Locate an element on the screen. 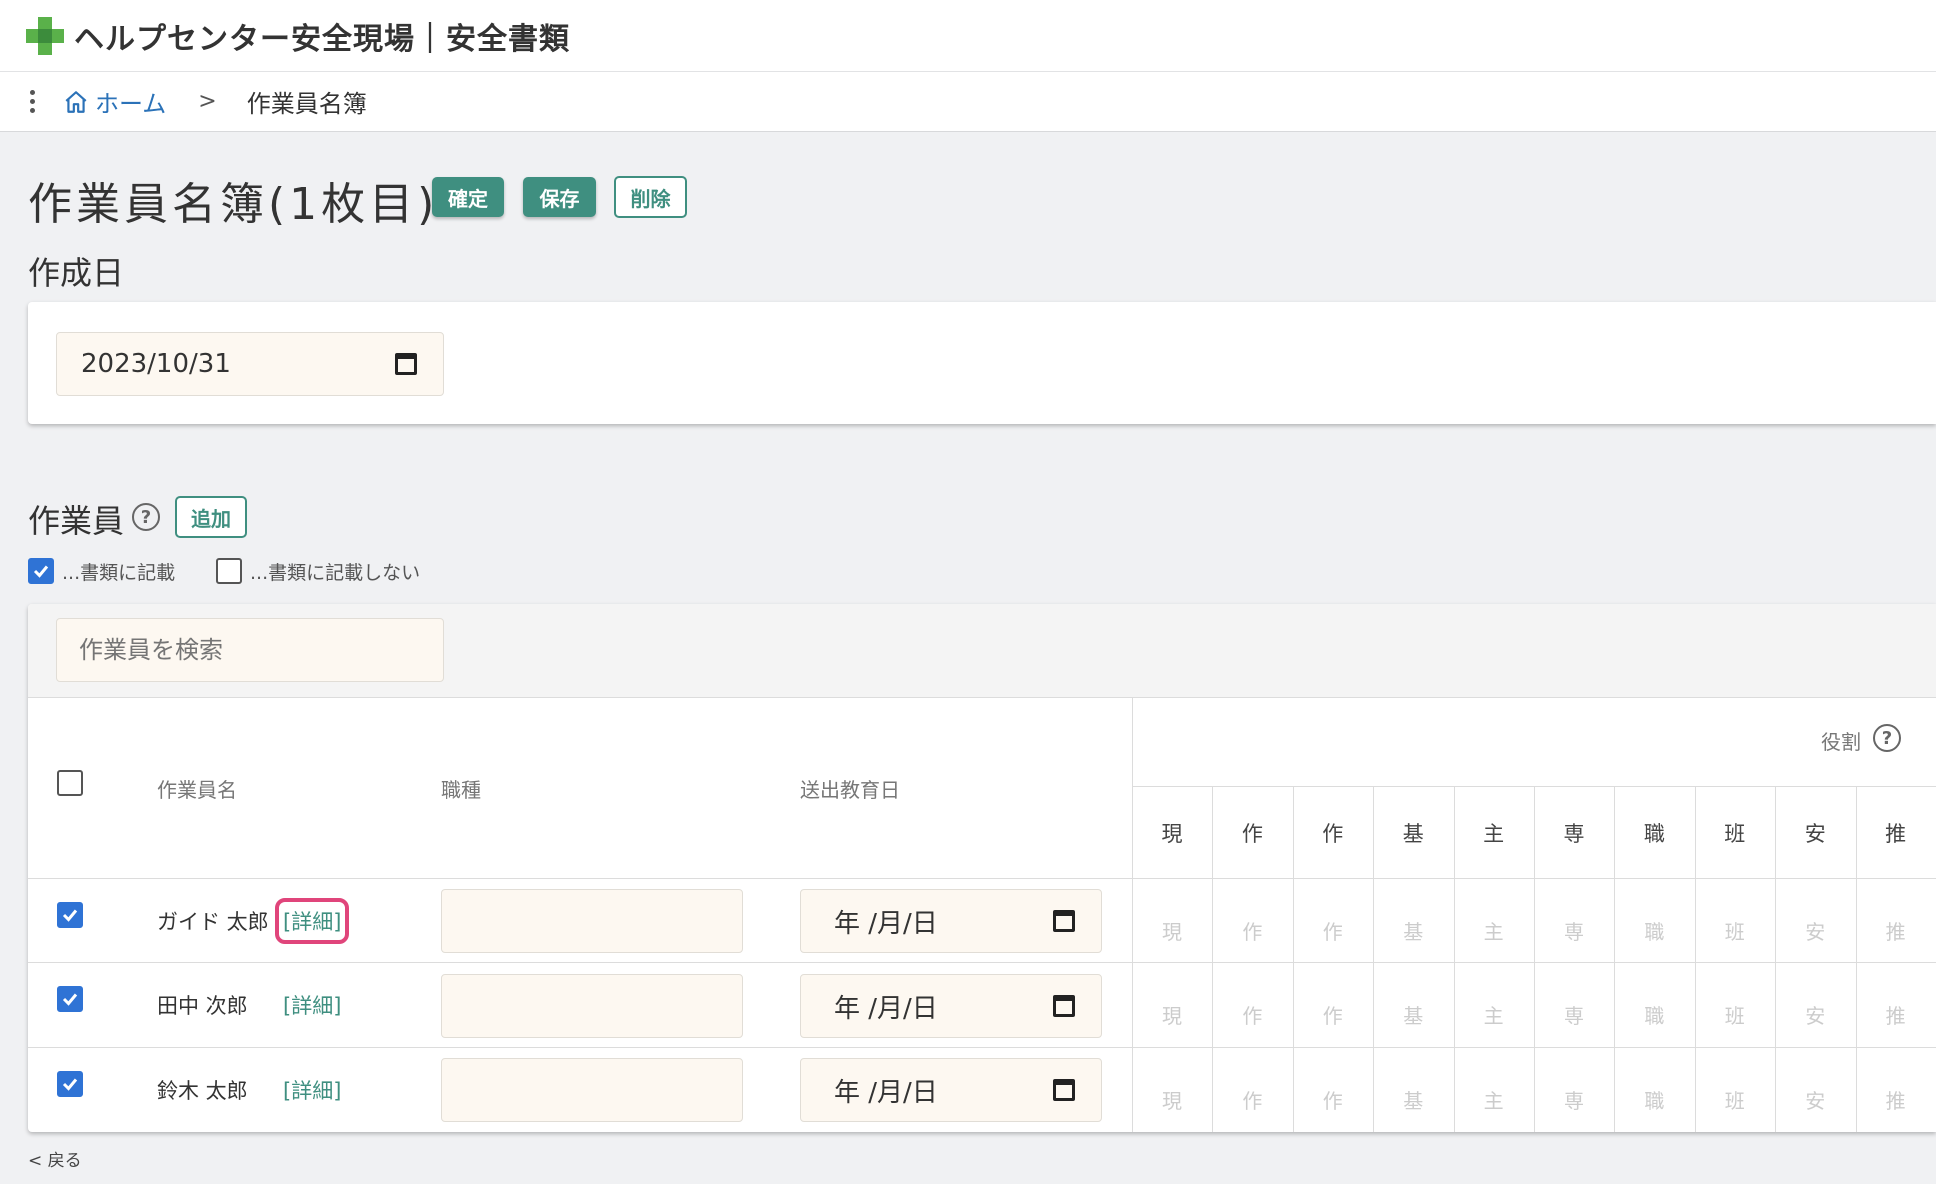 The height and width of the screenshot is (1184, 1936). column-header-job: 職種 is located at coordinates (461, 790).